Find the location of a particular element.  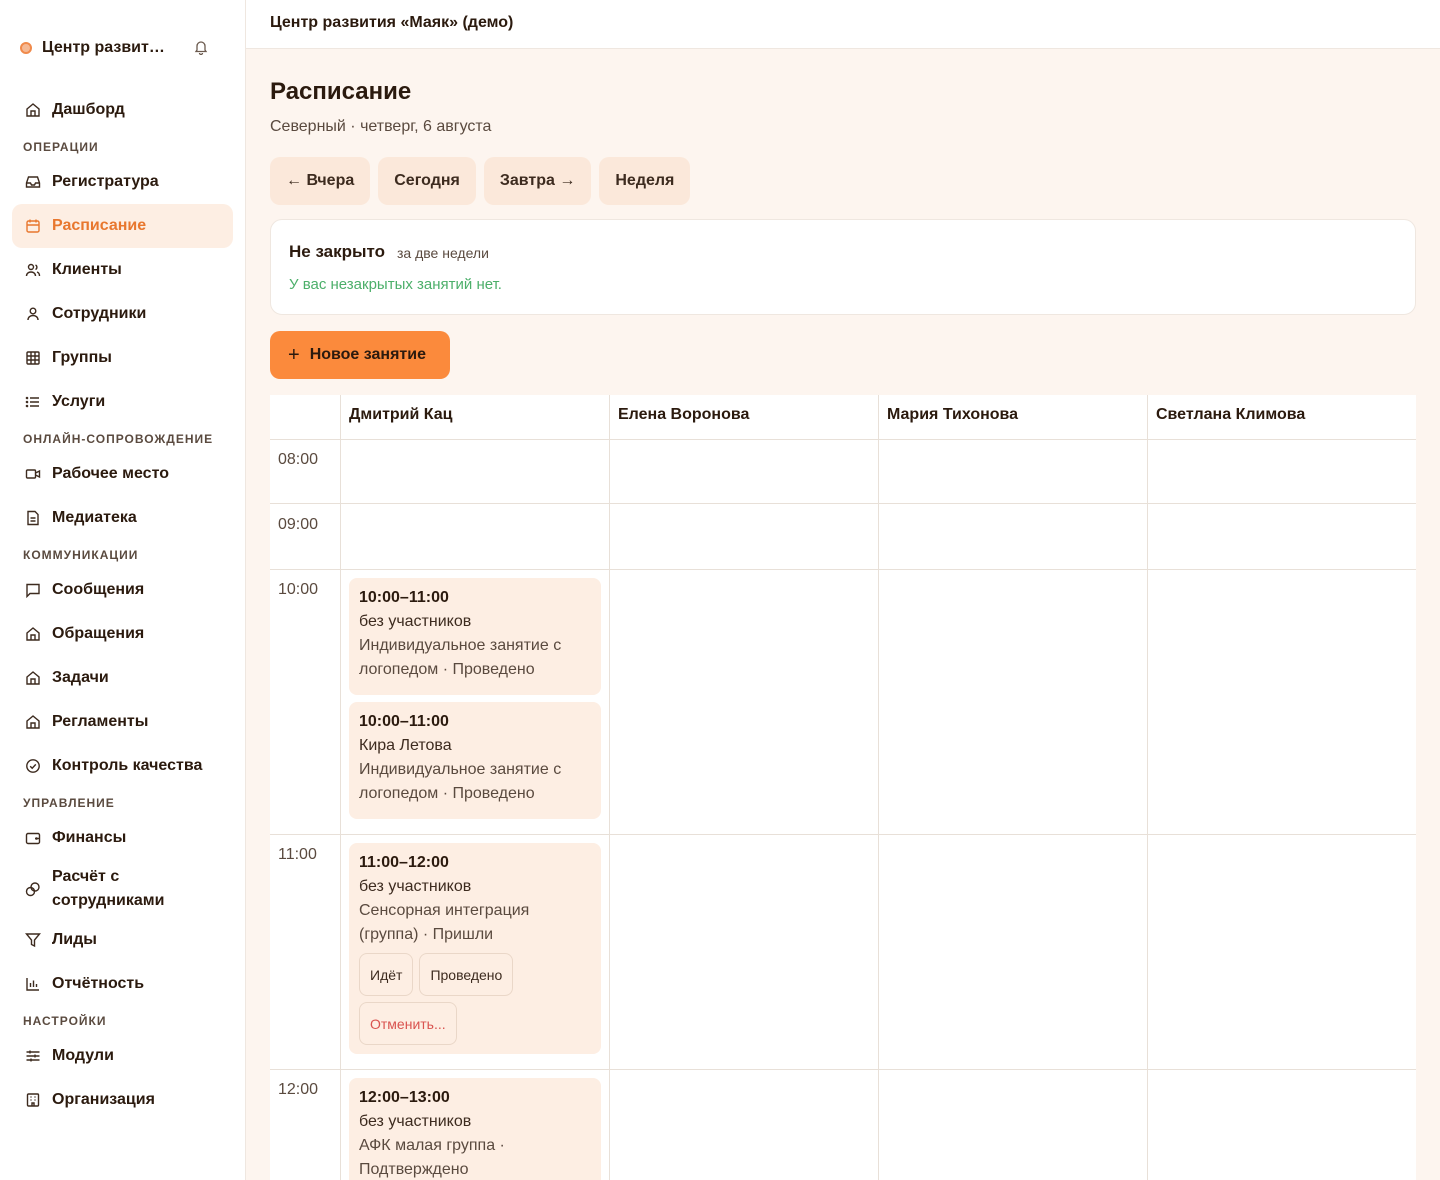

coins-icon is located at coordinates (32, 889).